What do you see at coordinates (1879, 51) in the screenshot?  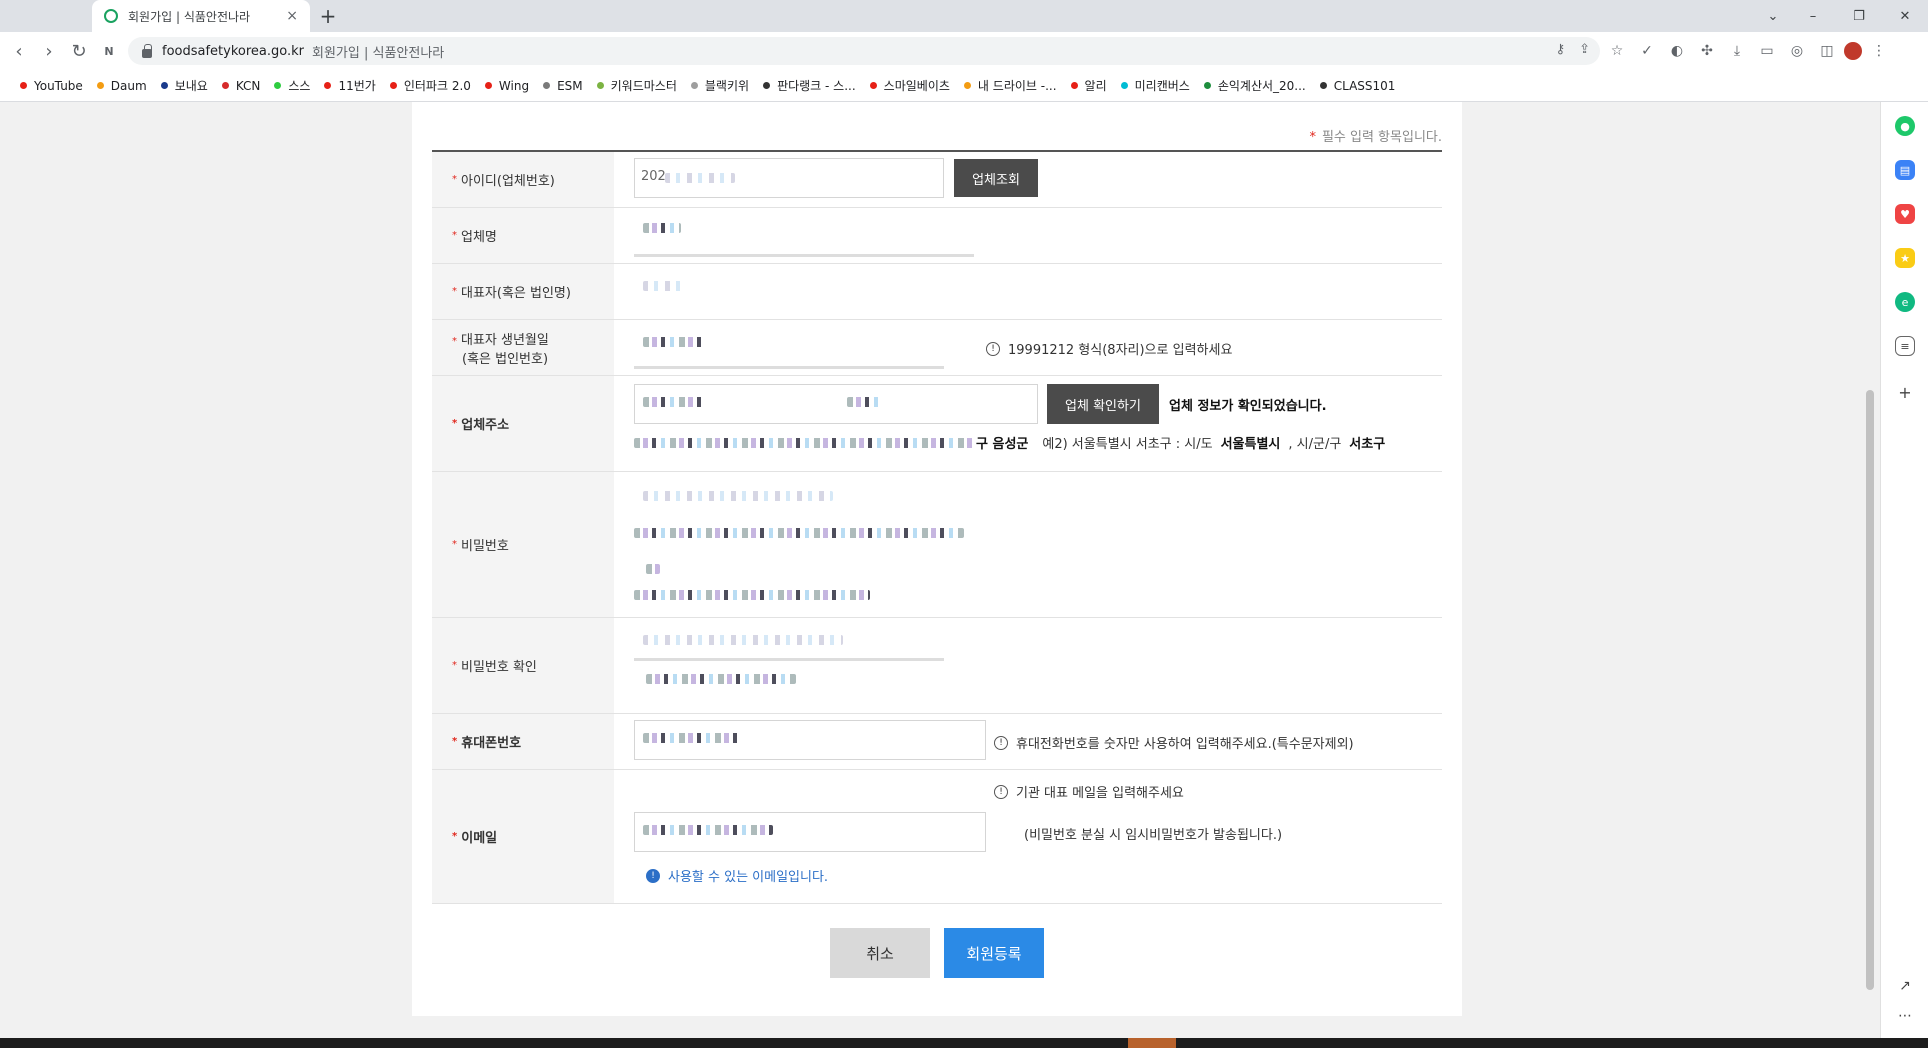 I see `menu-icon: ⋮` at bounding box center [1879, 51].